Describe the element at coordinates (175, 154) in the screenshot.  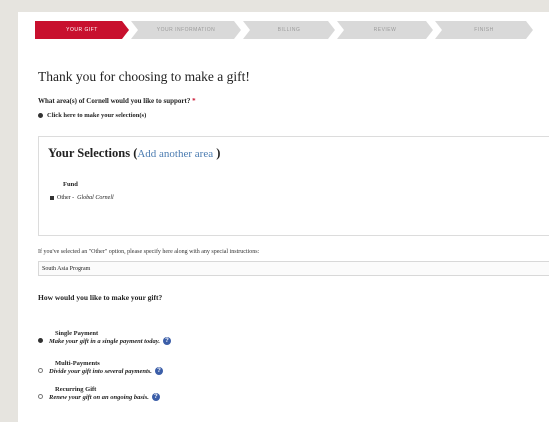
I see `add-another-area-link: Add another area` at that location.